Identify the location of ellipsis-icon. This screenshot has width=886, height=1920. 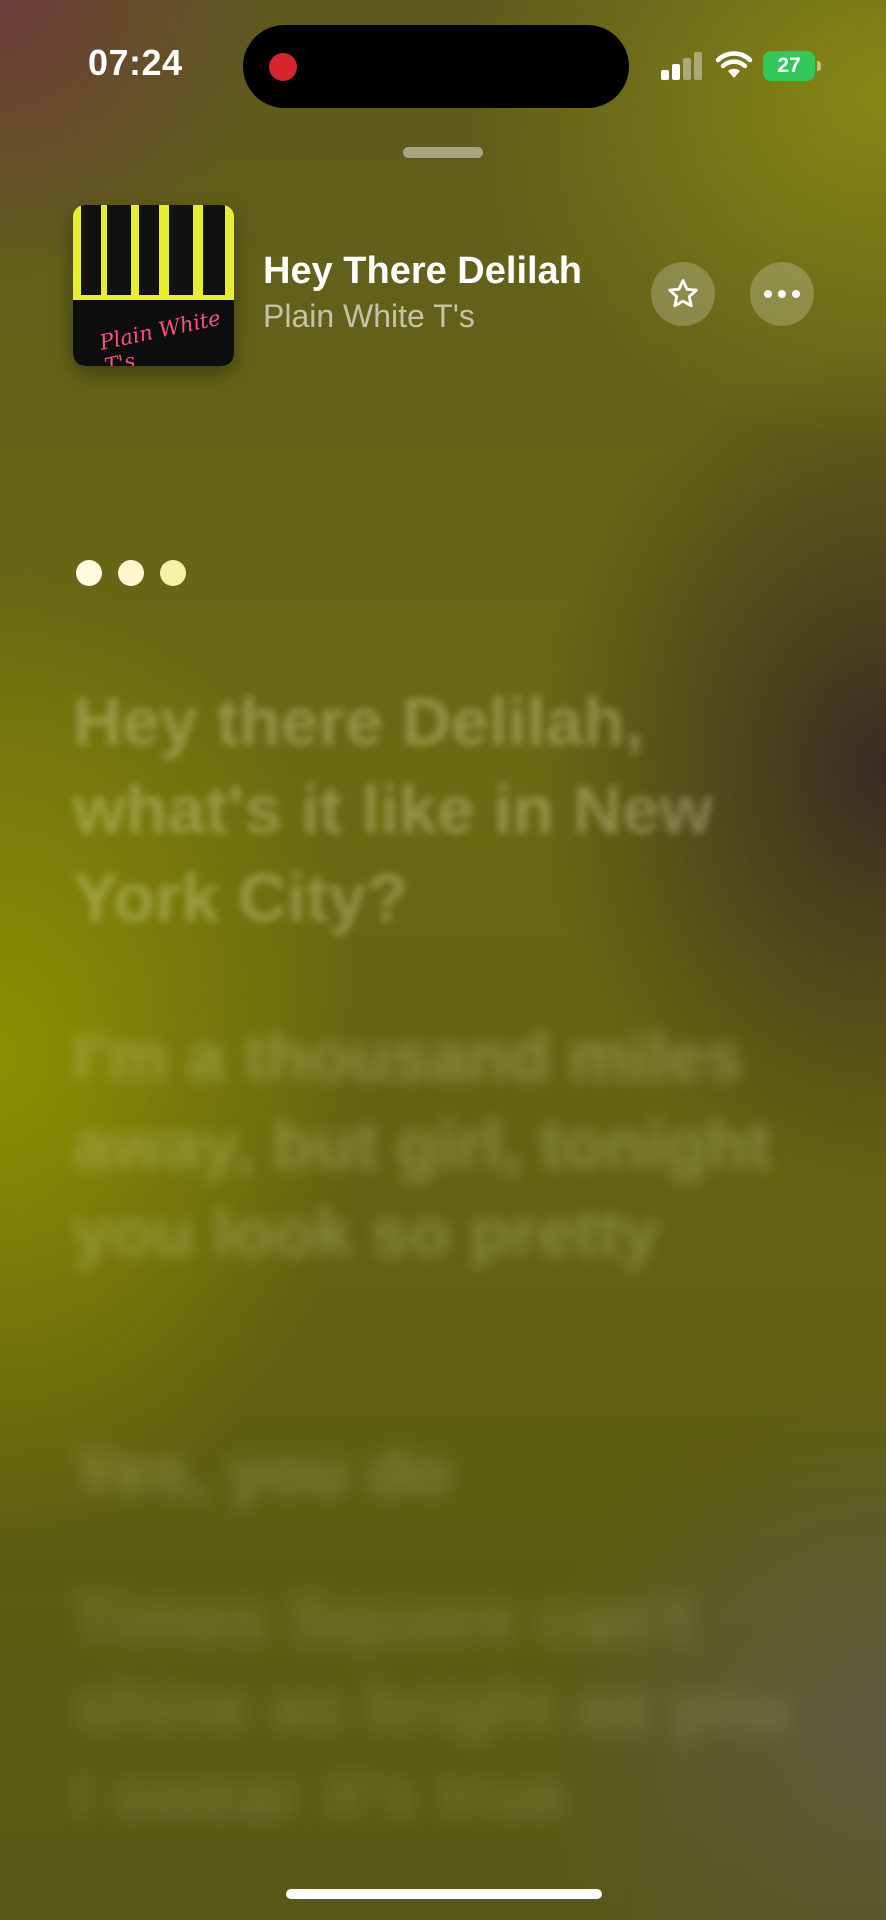
(782, 294).